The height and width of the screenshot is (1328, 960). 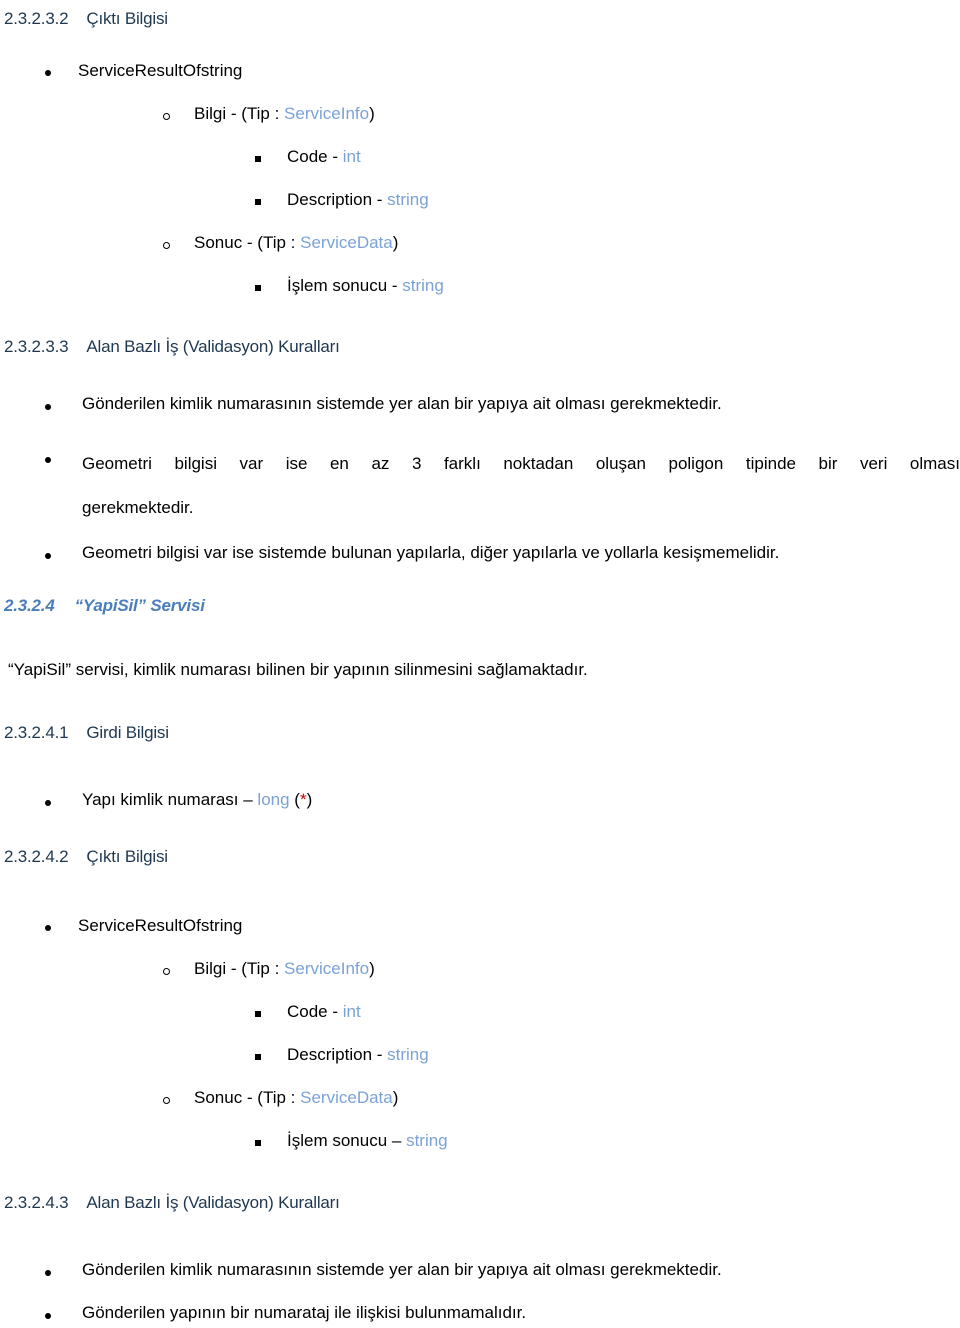 What do you see at coordinates (36, 856) in the screenshot?
I see `heading-number: 2.3.2.4.2` at bounding box center [36, 856].